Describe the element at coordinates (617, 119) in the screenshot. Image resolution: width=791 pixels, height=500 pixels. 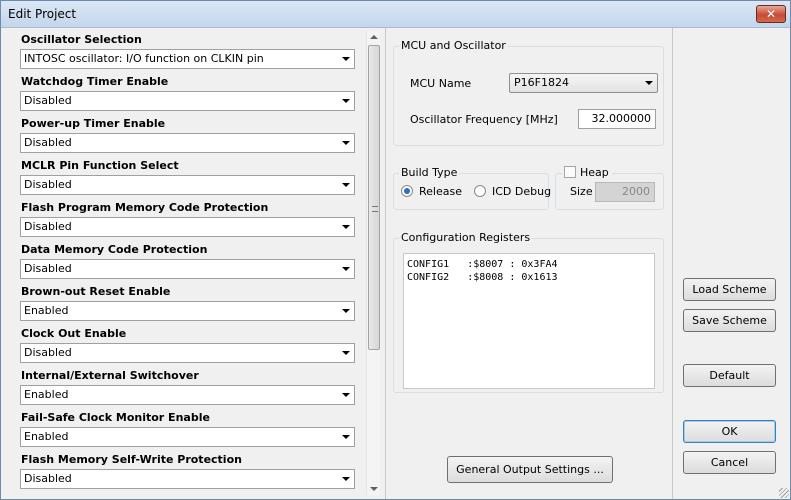
I see `oscillator-frequency-input: 32.000000` at that location.